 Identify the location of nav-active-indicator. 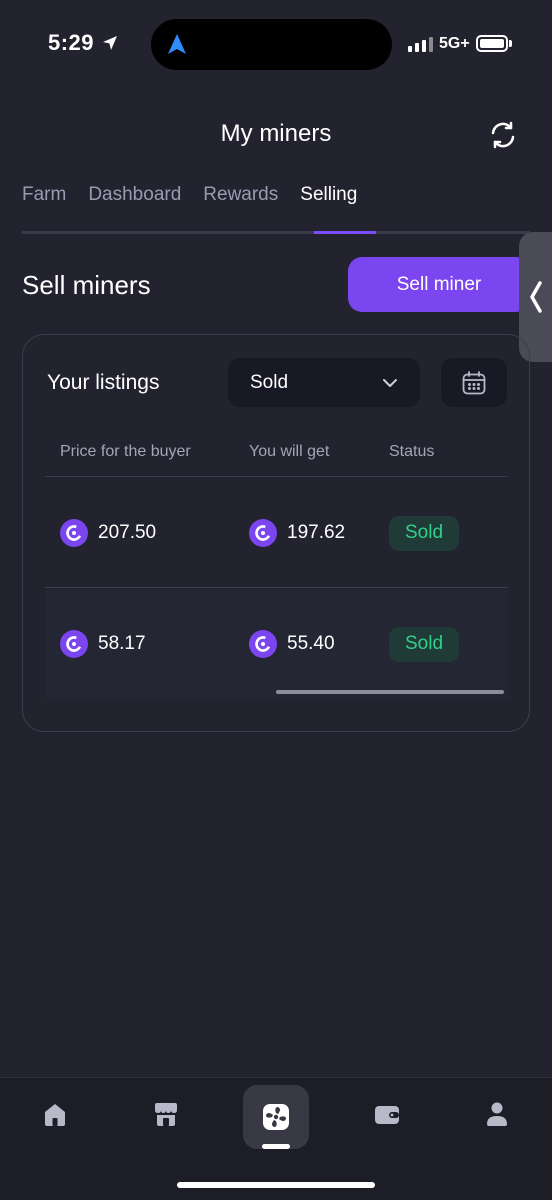
(276, 1146).